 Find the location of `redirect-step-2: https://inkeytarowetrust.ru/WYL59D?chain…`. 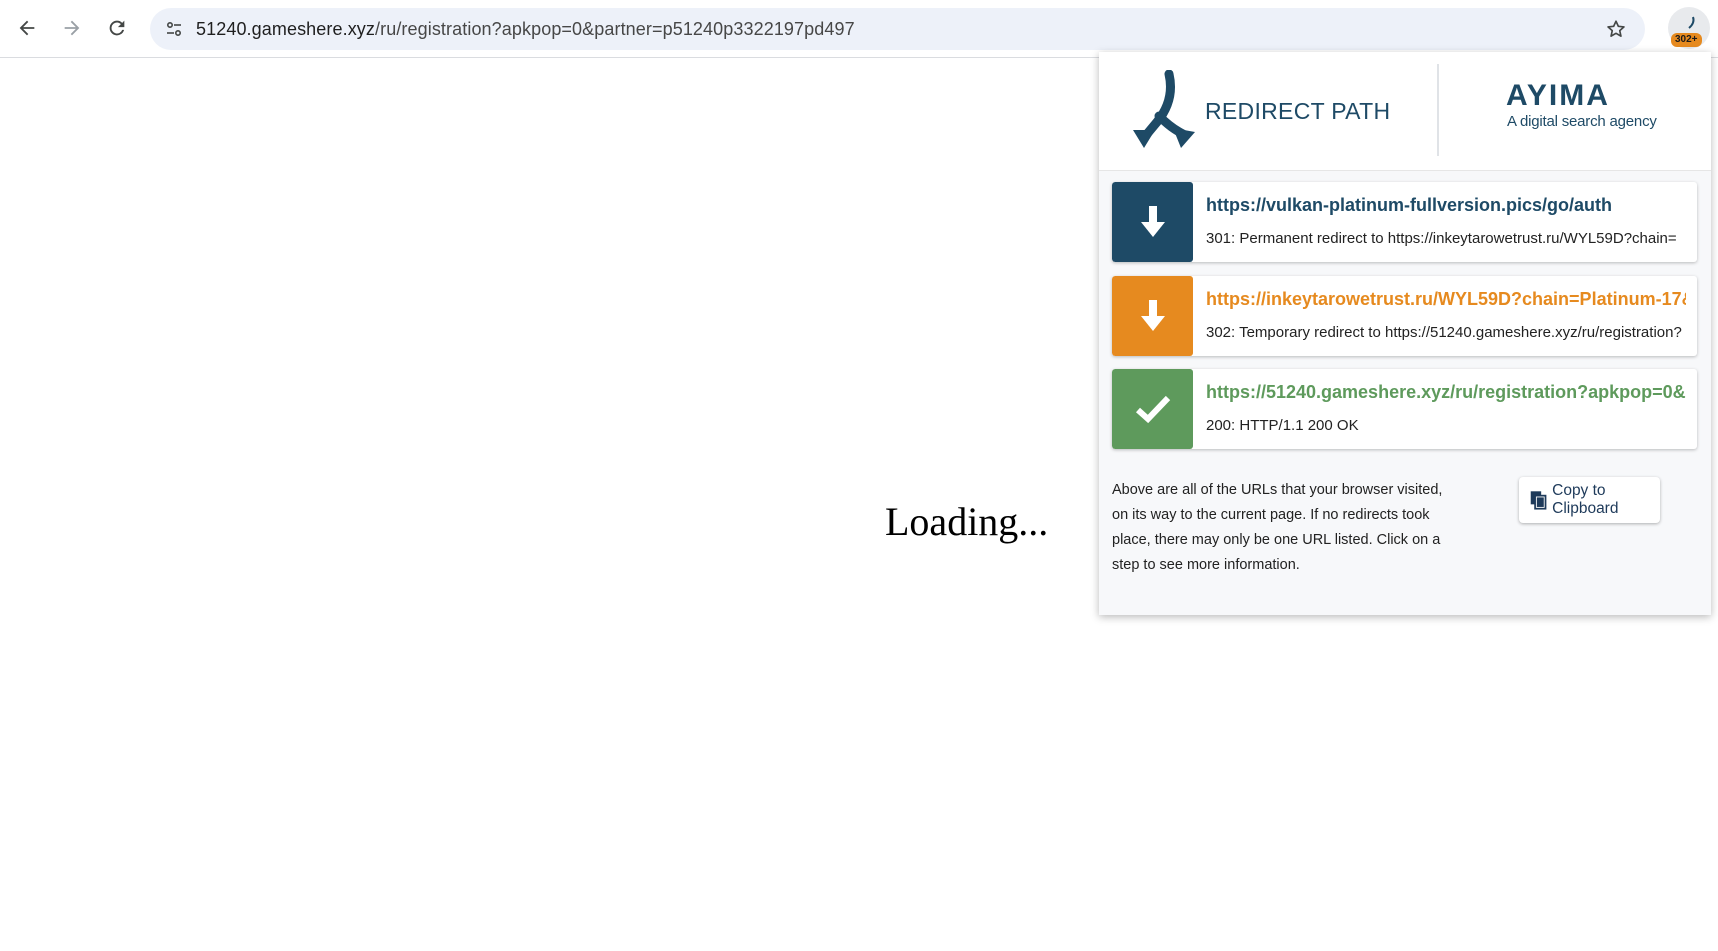

redirect-step-2: https://inkeytarowetrust.ru/WYL59D?chain… is located at coordinates (1404, 316).